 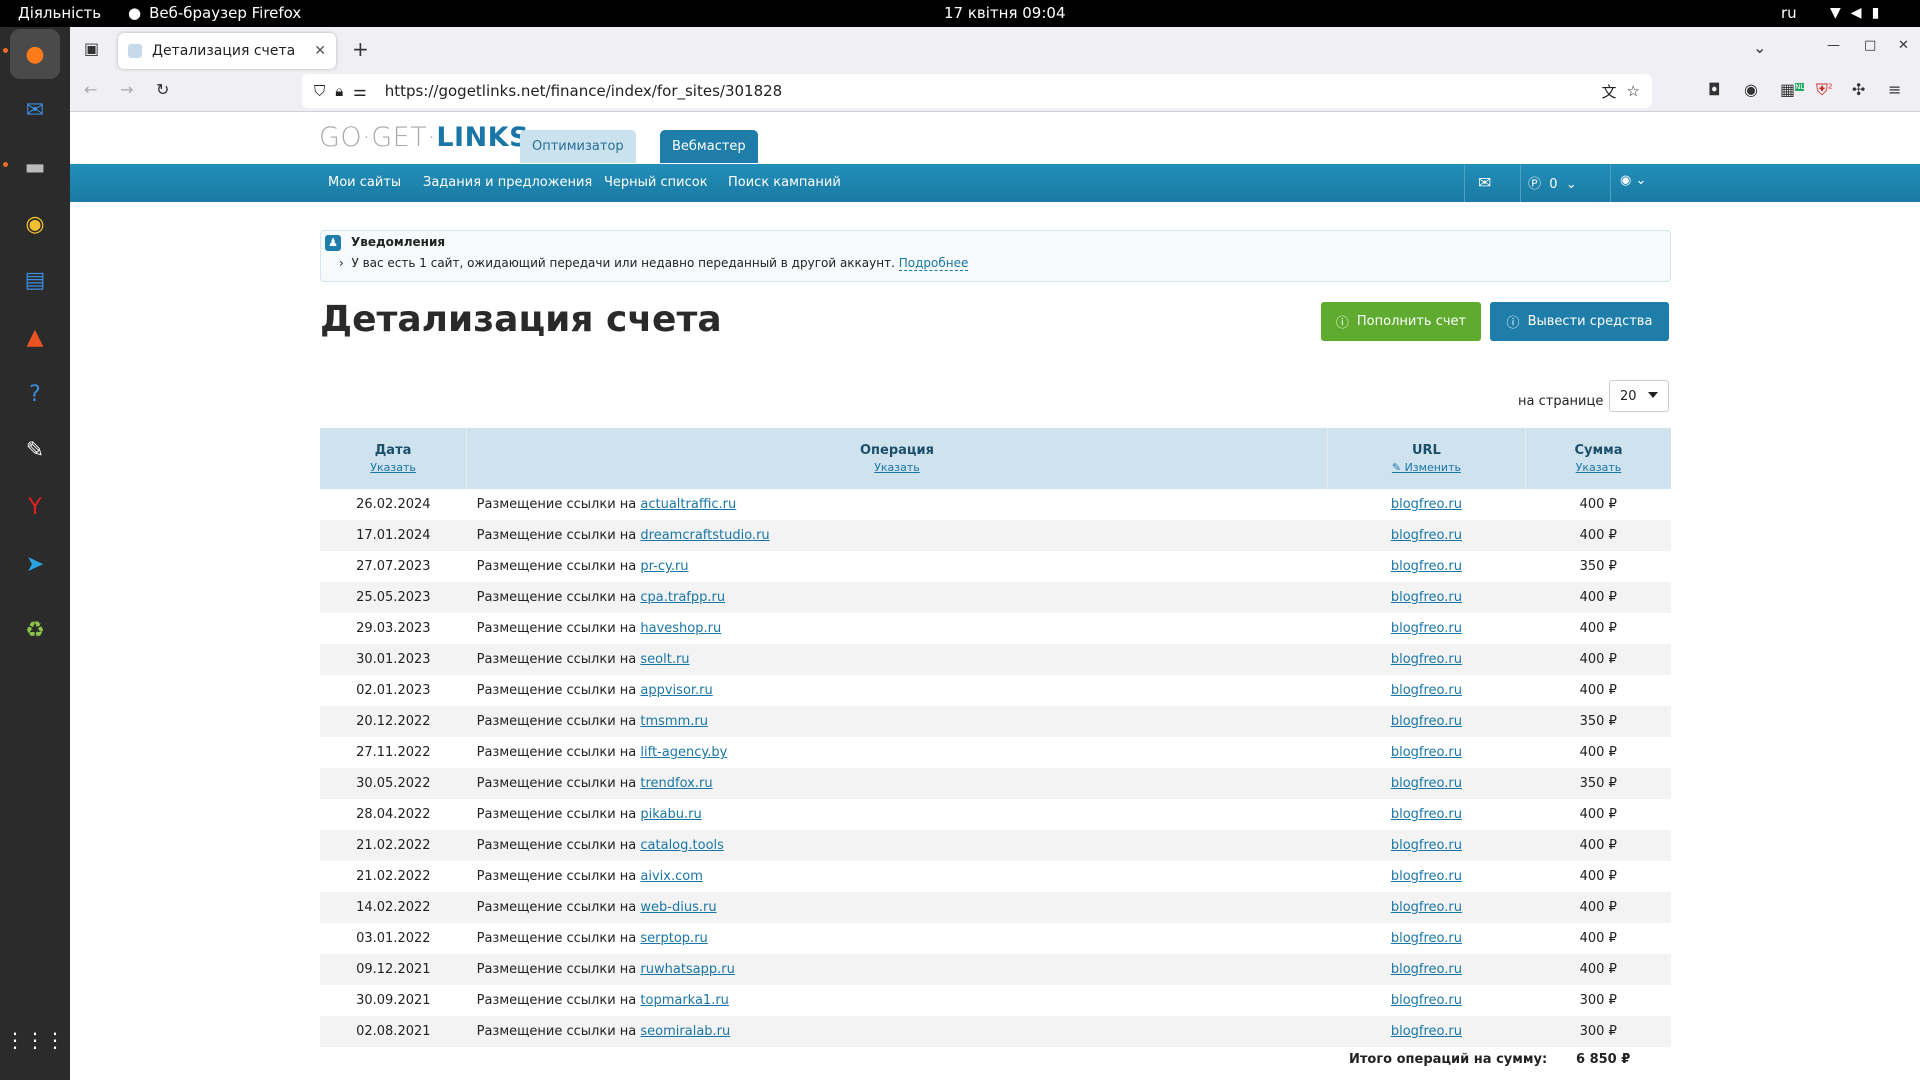 What do you see at coordinates (1789, 13) in the screenshot?
I see `keyboard-layout: ru` at bounding box center [1789, 13].